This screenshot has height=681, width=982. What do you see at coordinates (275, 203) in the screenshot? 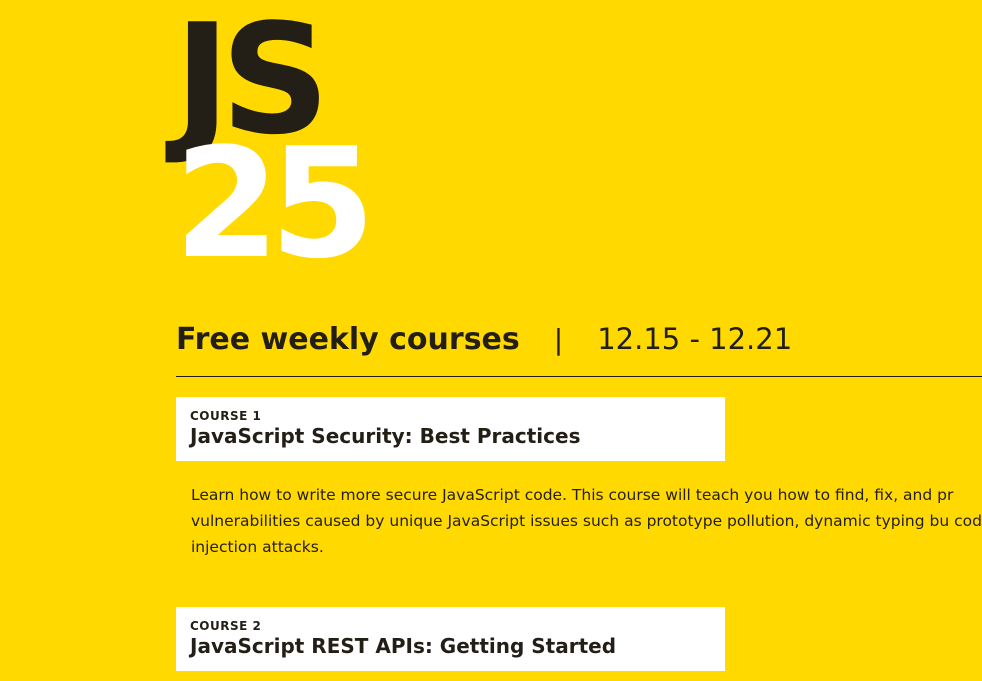
I see `logo-25-text: 25` at bounding box center [275, 203].